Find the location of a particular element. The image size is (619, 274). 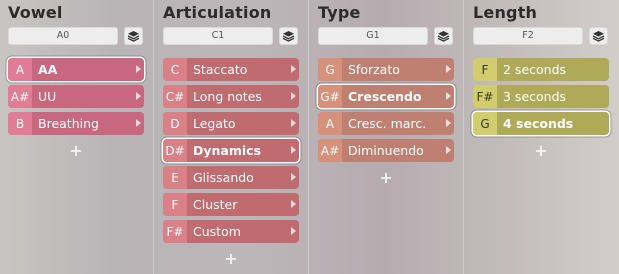

length-layers-button is located at coordinates (598, 36).